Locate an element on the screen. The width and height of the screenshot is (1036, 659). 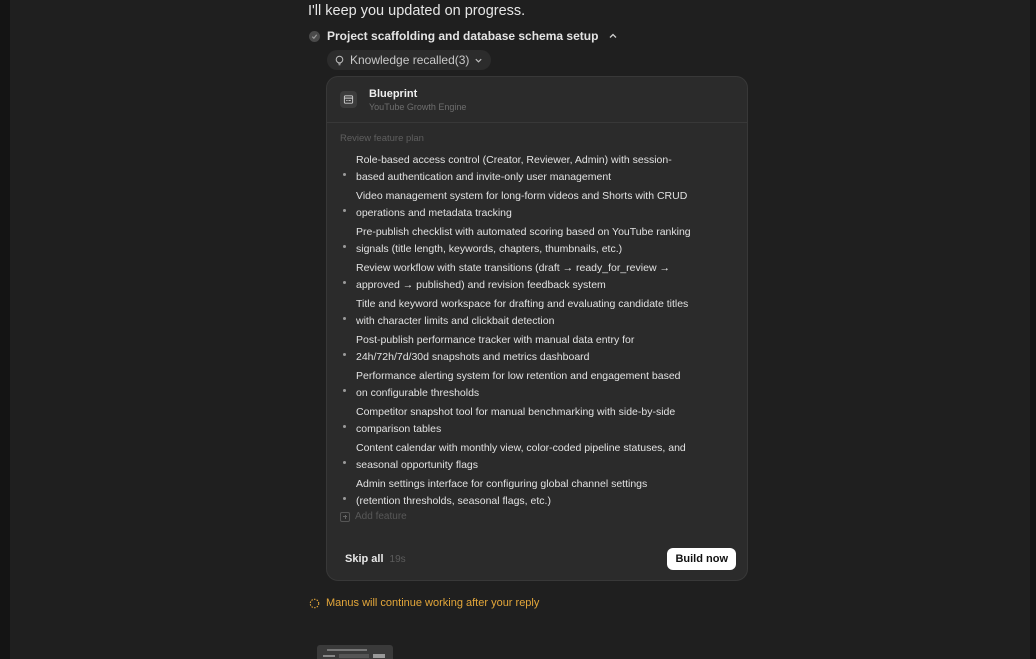
knowledge-recalled-toggle: Knowledge recalled(3) is located at coordinates (409, 60).